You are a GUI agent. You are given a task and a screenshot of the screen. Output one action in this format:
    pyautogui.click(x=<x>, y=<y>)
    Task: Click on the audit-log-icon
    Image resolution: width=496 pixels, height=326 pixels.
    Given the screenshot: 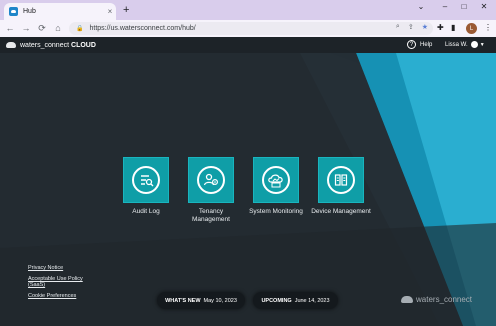 What is the action you would take?
    pyautogui.click(x=146, y=180)
    